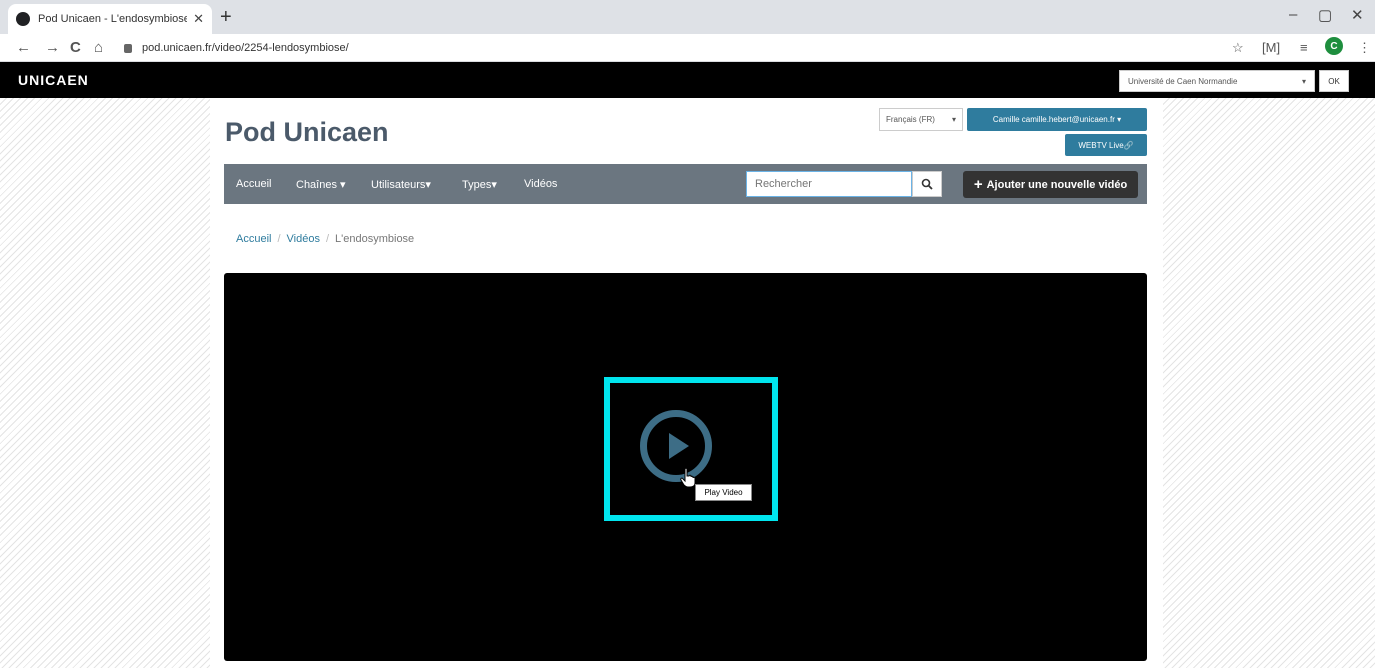 The image size is (1375, 668). Describe the element at coordinates (1334, 81) in the screenshot. I see `ok-button: OK` at that location.